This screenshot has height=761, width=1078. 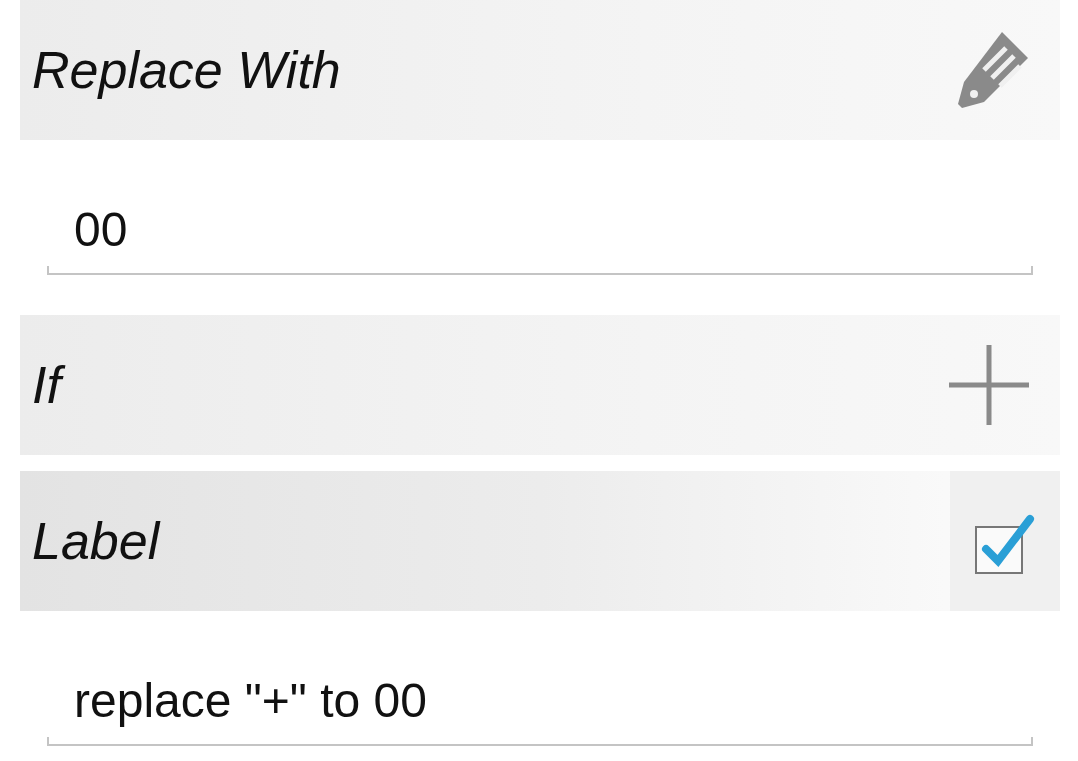 What do you see at coordinates (1005, 544) in the screenshot?
I see `checkbox` at bounding box center [1005, 544].